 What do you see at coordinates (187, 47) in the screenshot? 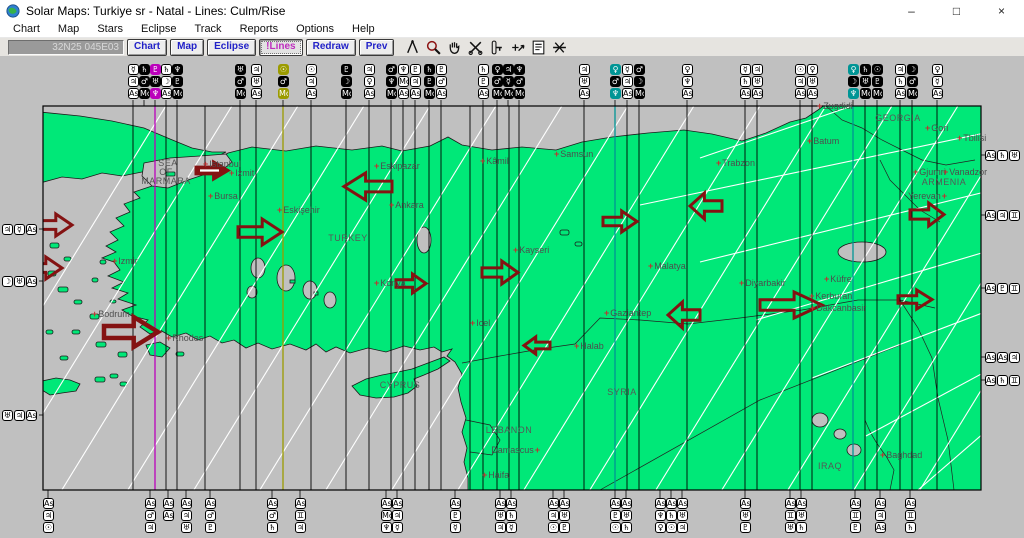
I see `toolbar-button-map: Map` at bounding box center [187, 47].